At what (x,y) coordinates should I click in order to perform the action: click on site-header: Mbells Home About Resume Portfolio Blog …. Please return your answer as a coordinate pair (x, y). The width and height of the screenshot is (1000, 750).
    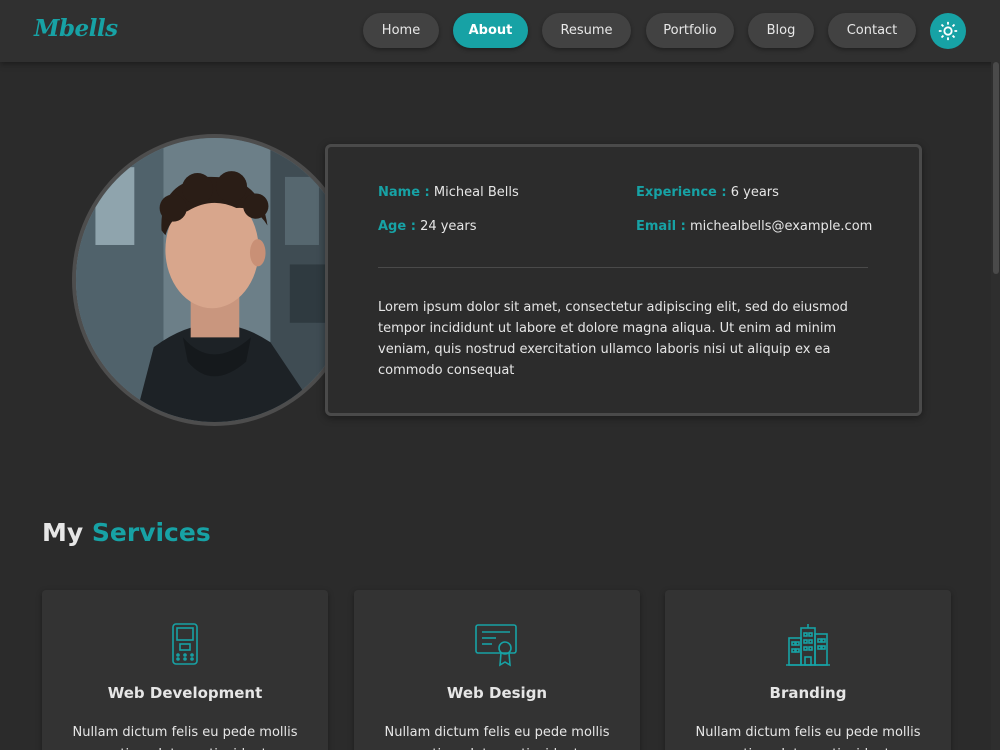
    Looking at the image, I should click on (500, 31).